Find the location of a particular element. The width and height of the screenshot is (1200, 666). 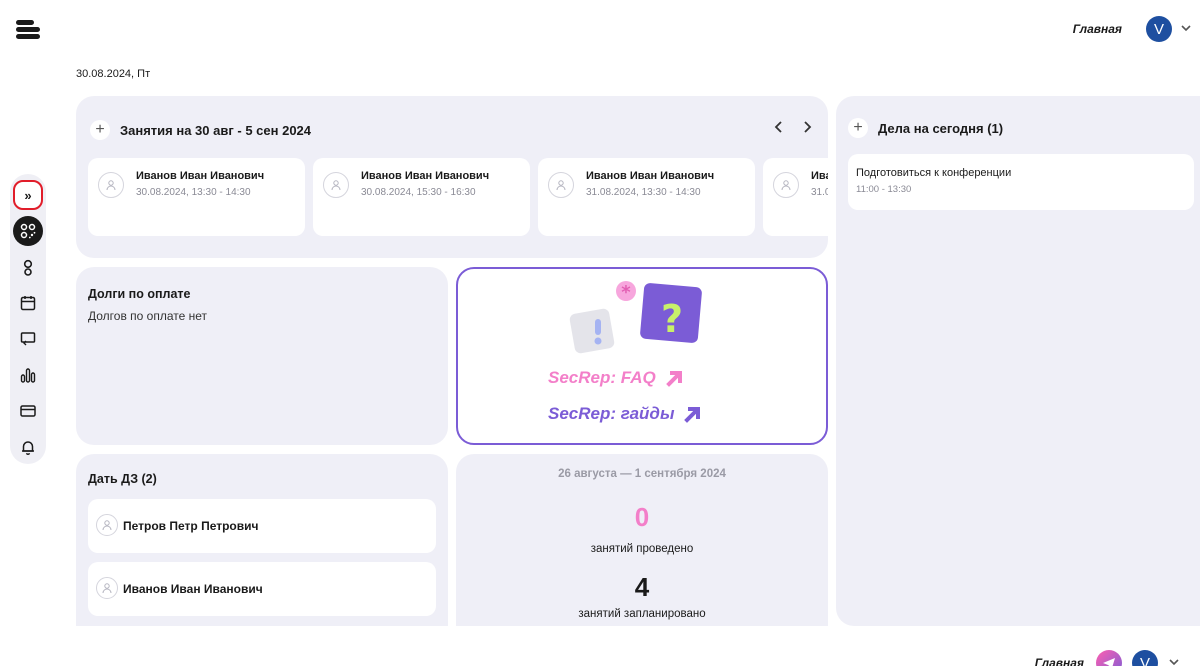

homework-title: Дать ДЗ (2) is located at coordinates (122, 479).